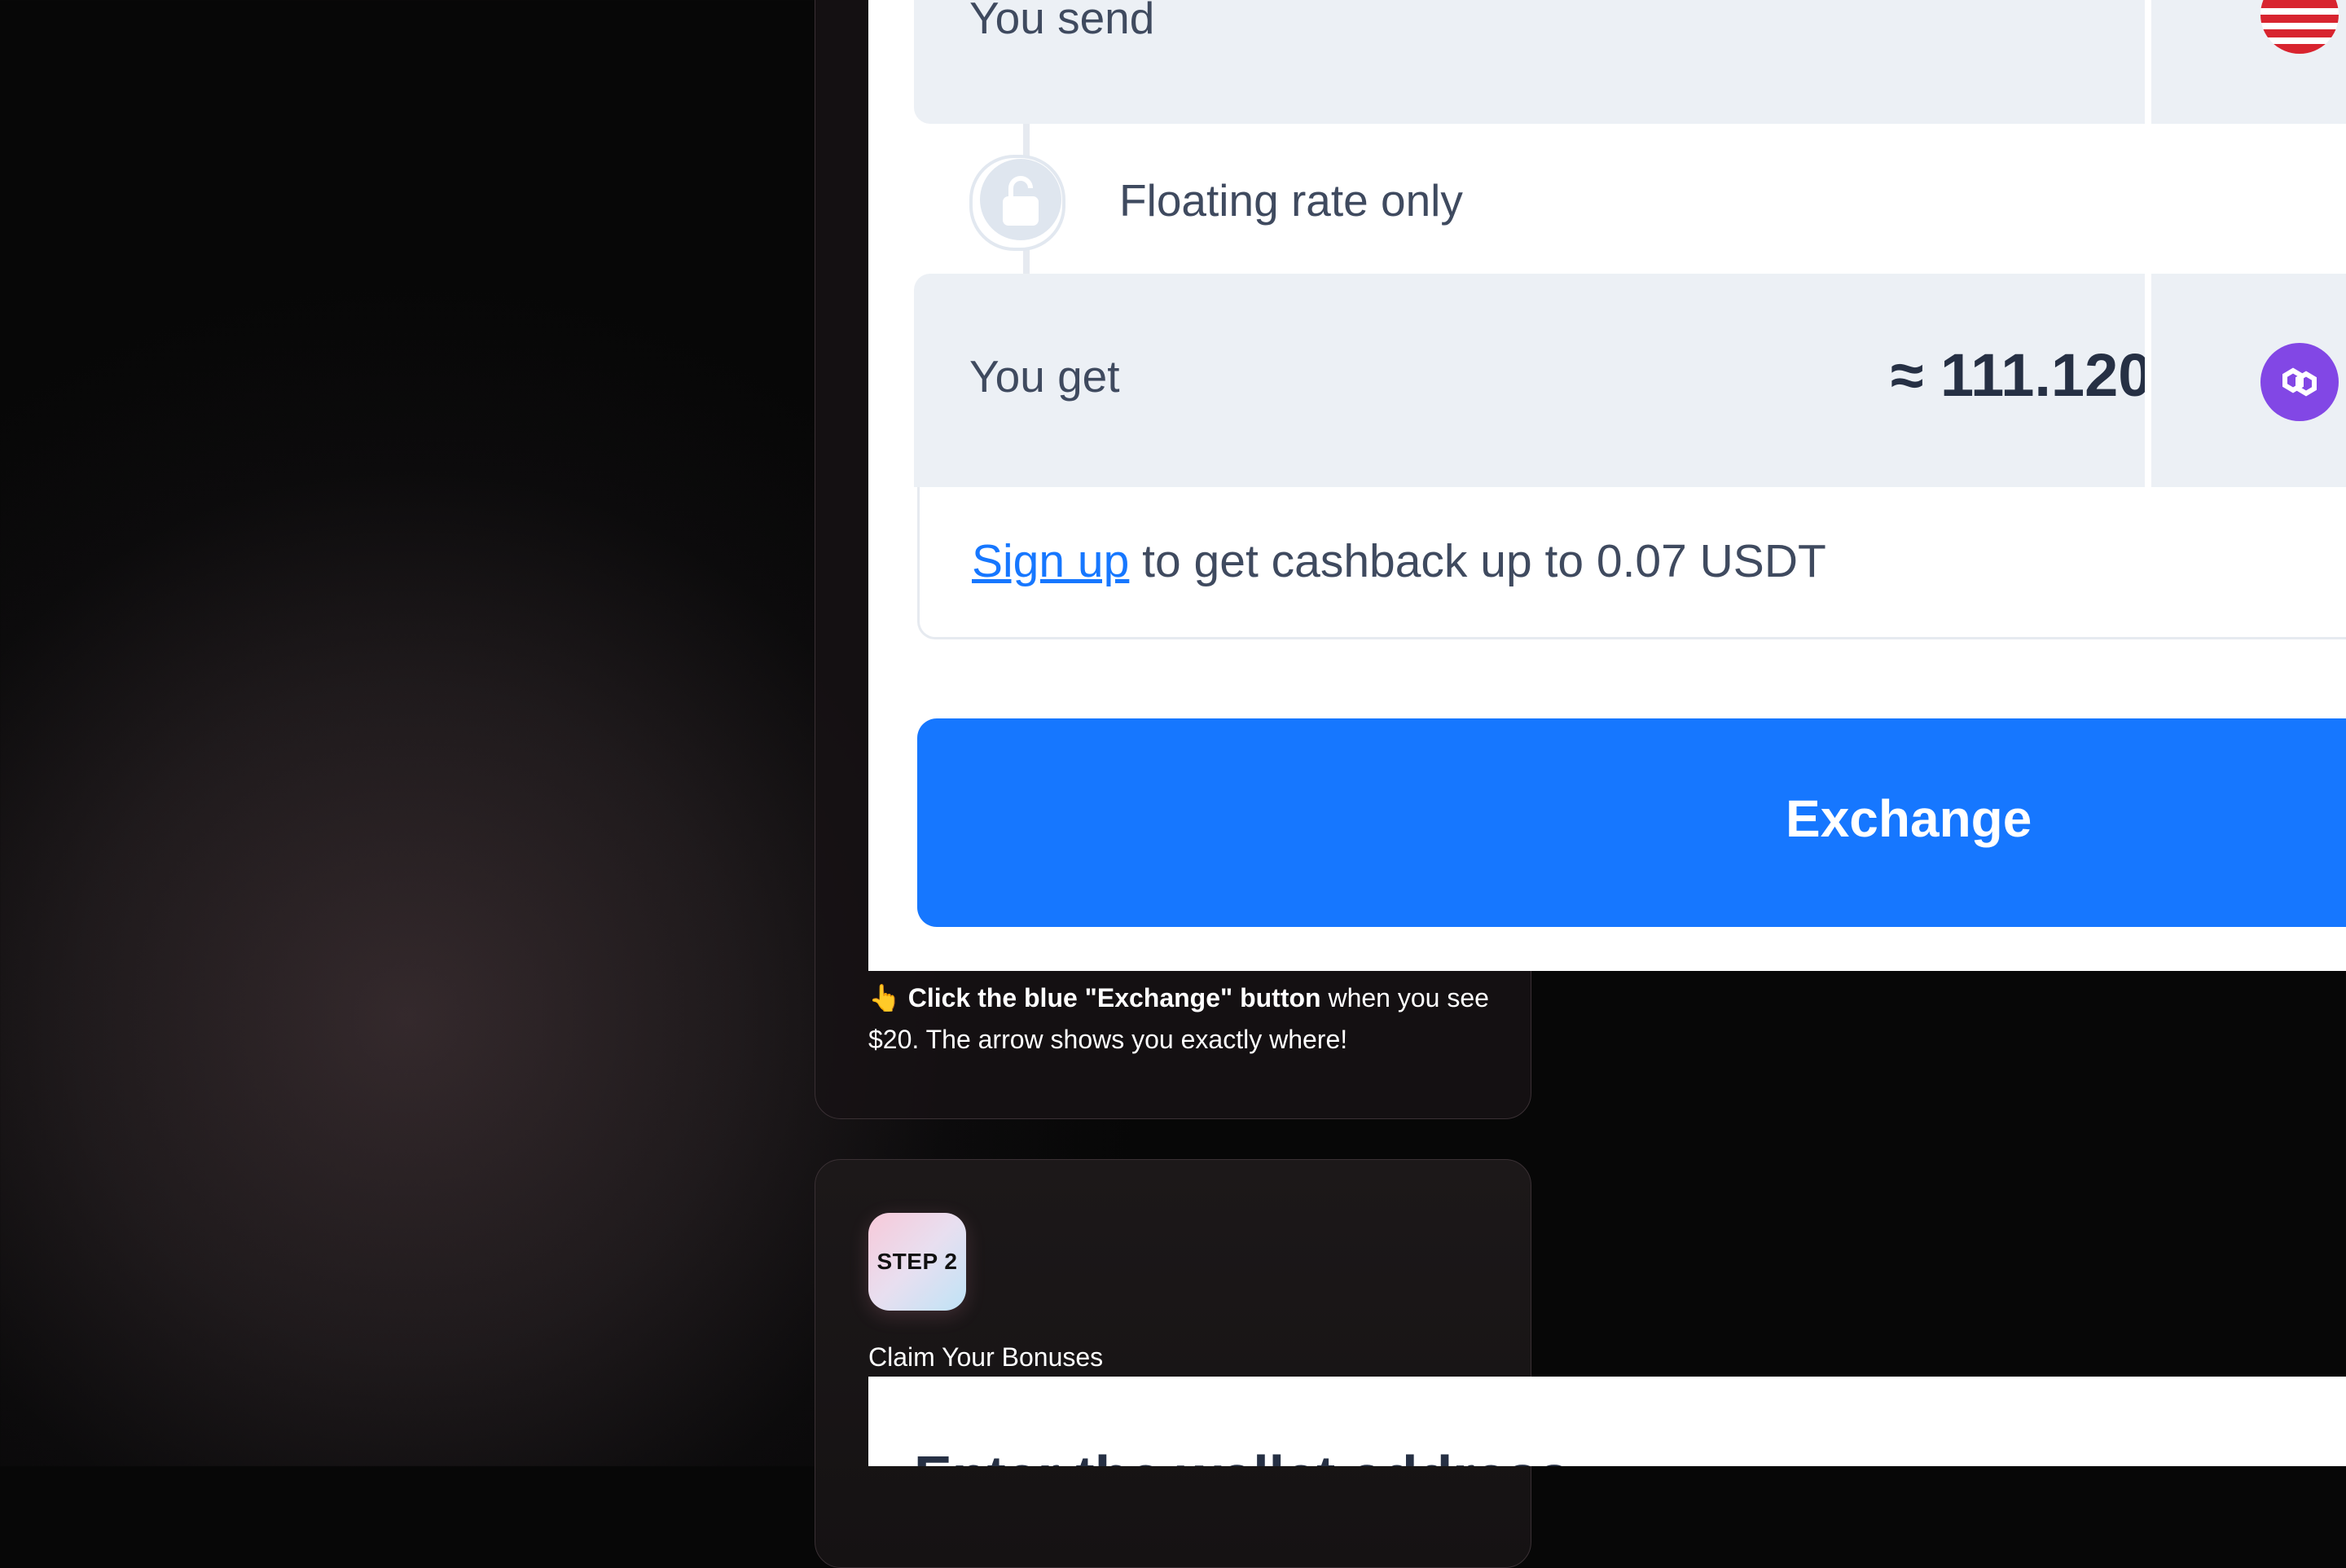  I want to click on get-label: You get, so click(1044, 376).